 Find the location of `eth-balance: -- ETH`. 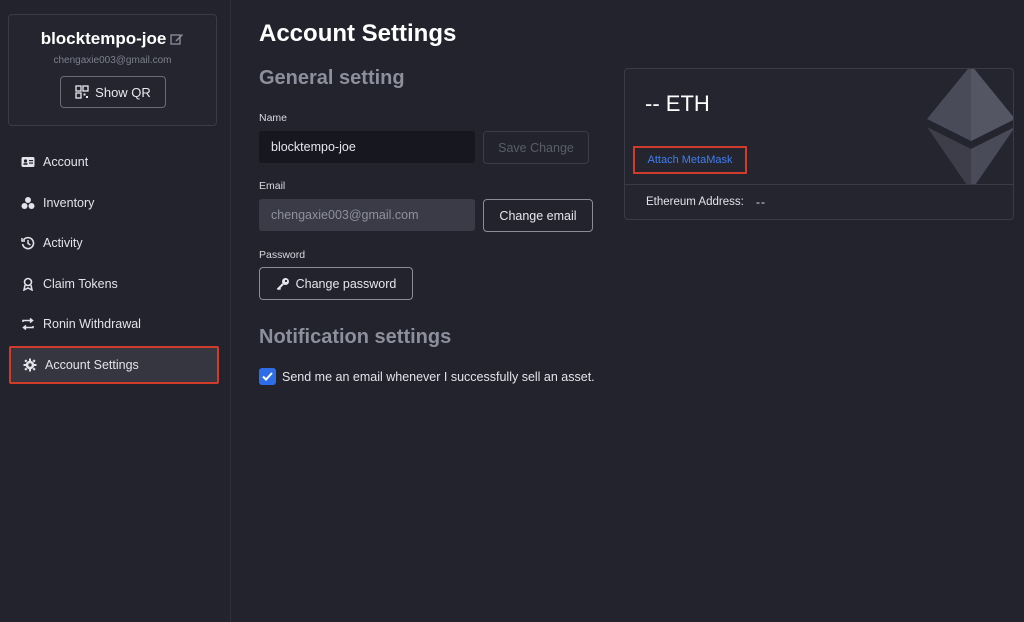

eth-balance: -- ETH is located at coordinates (677, 103).